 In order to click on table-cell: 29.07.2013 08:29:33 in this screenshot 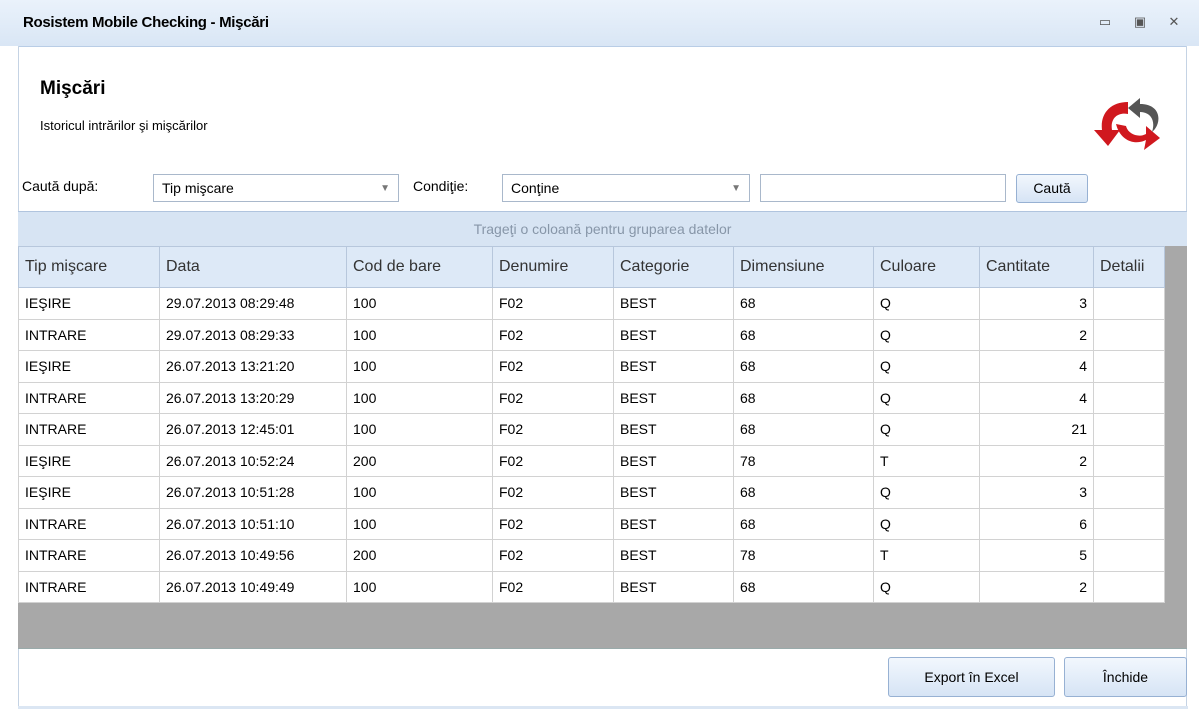, I will do `click(253, 334)`.